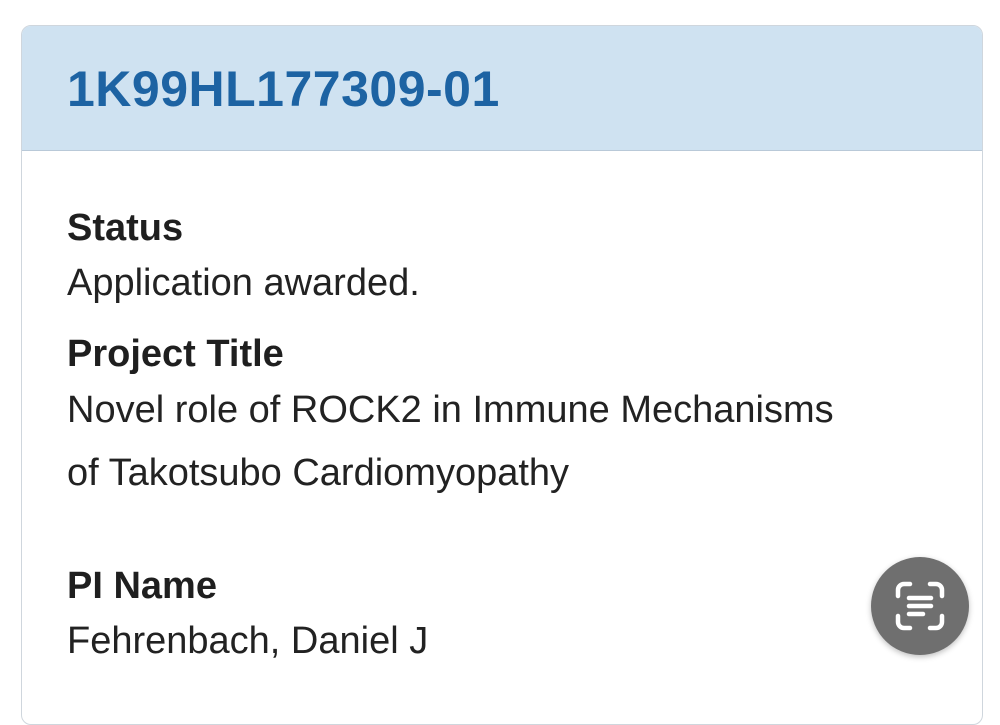  What do you see at coordinates (450, 410) in the screenshot?
I see `project-title-line-1: Novel role of ROCK2 in Immune Mechanisms` at bounding box center [450, 410].